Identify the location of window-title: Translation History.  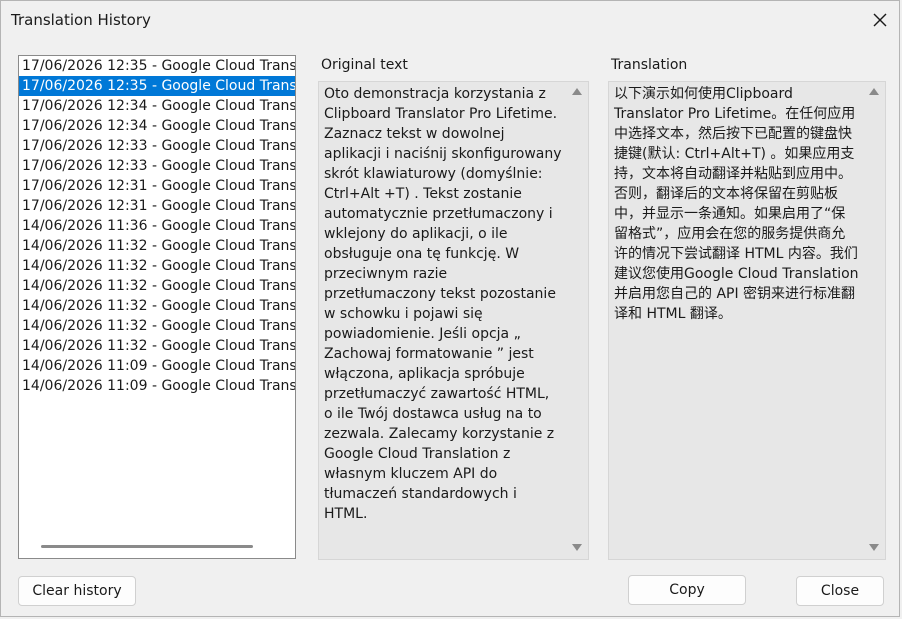
(81, 20).